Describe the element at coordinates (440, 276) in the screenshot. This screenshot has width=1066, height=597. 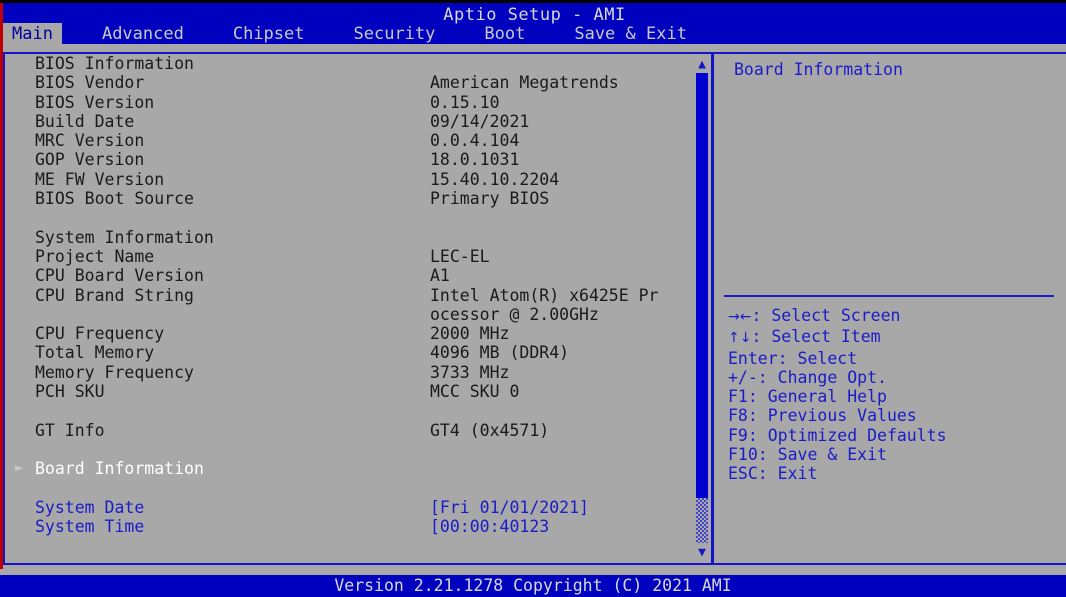
I see `setting-value: A1` at that location.